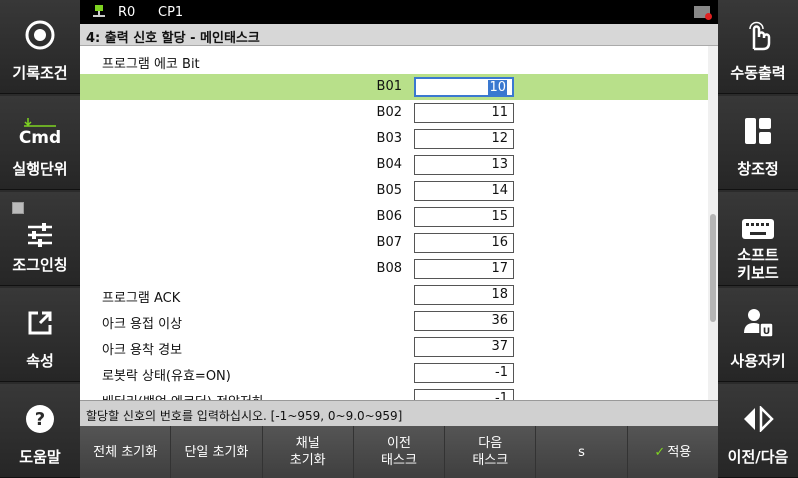 The image size is (798, 478). Describe the element at coordinates (40, 265) in the screenshot. I see `jog-inching-label: 조그인칭` at that location.